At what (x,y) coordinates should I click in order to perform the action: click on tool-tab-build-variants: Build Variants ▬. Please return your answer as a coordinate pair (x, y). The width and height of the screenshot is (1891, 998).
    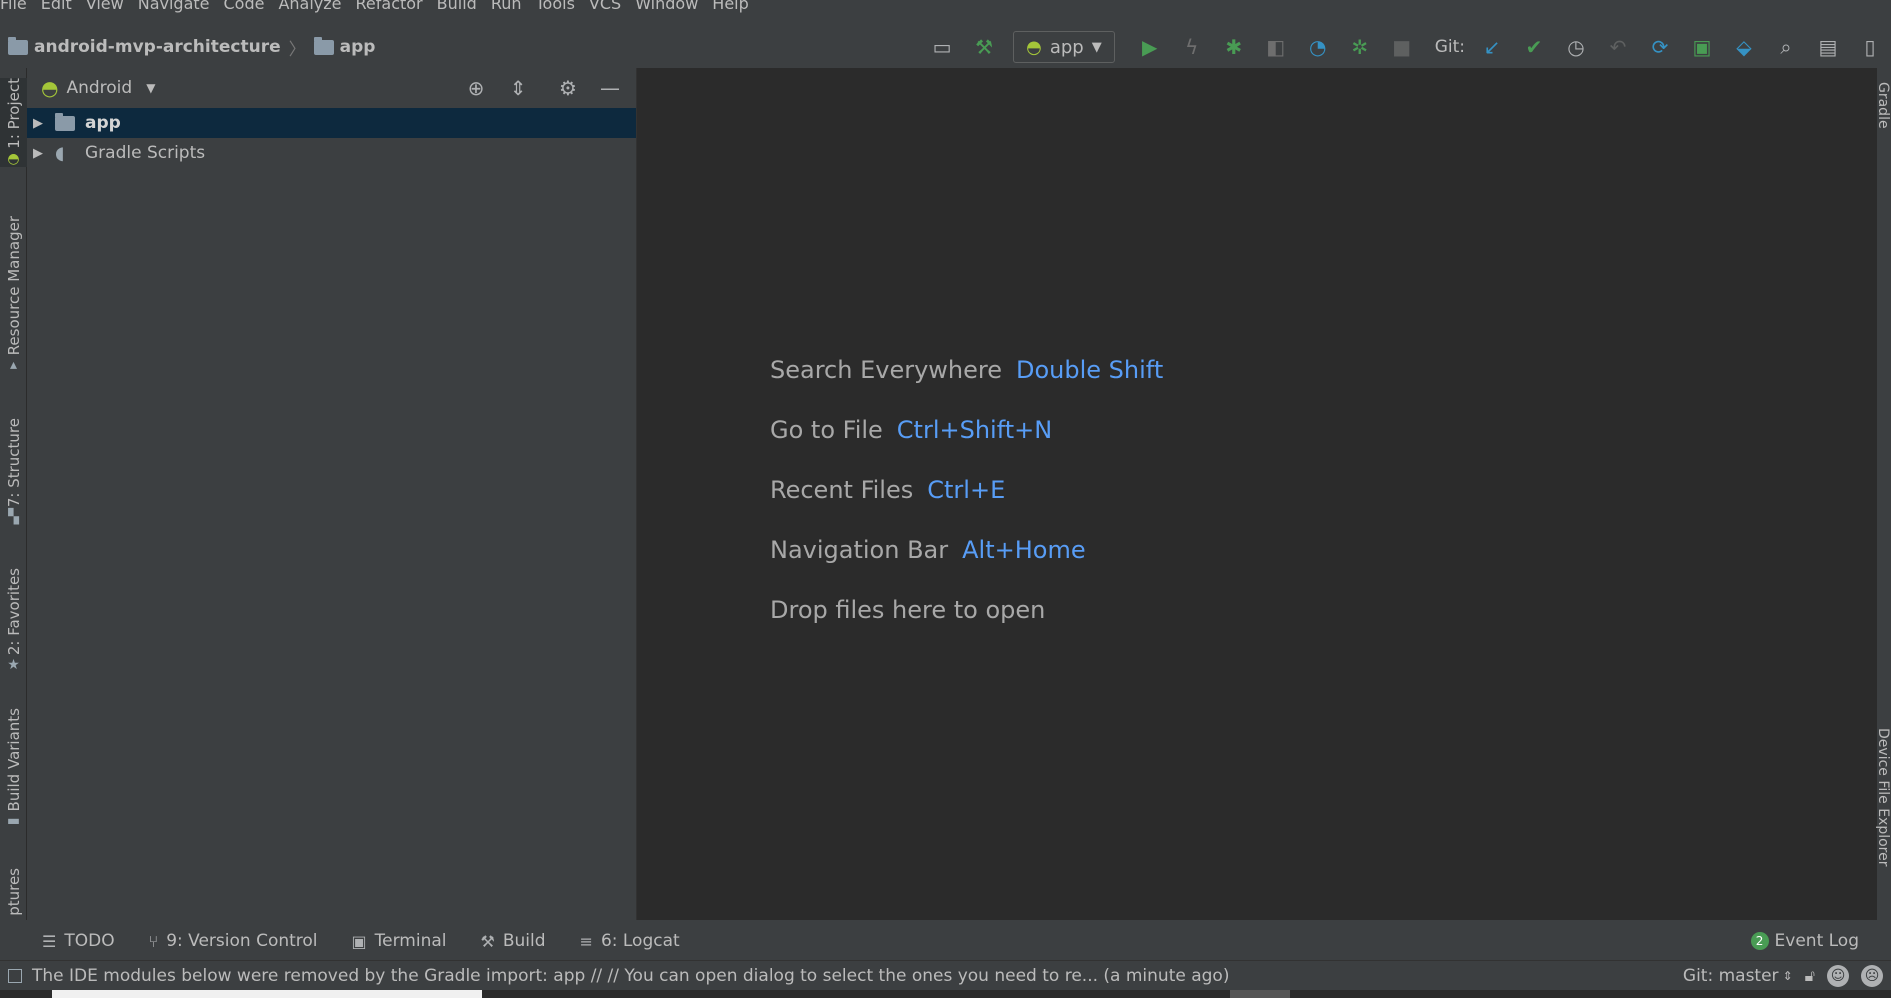
    Looking at the image, I should click on (13, 768).